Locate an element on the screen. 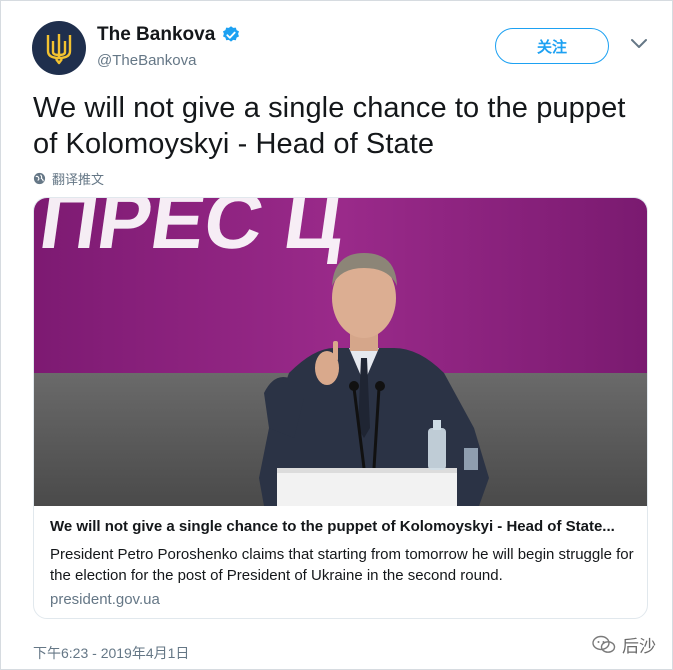 This screenshot has height=670, width=673. verified-badge-icon is located at coordinates (231, 34).